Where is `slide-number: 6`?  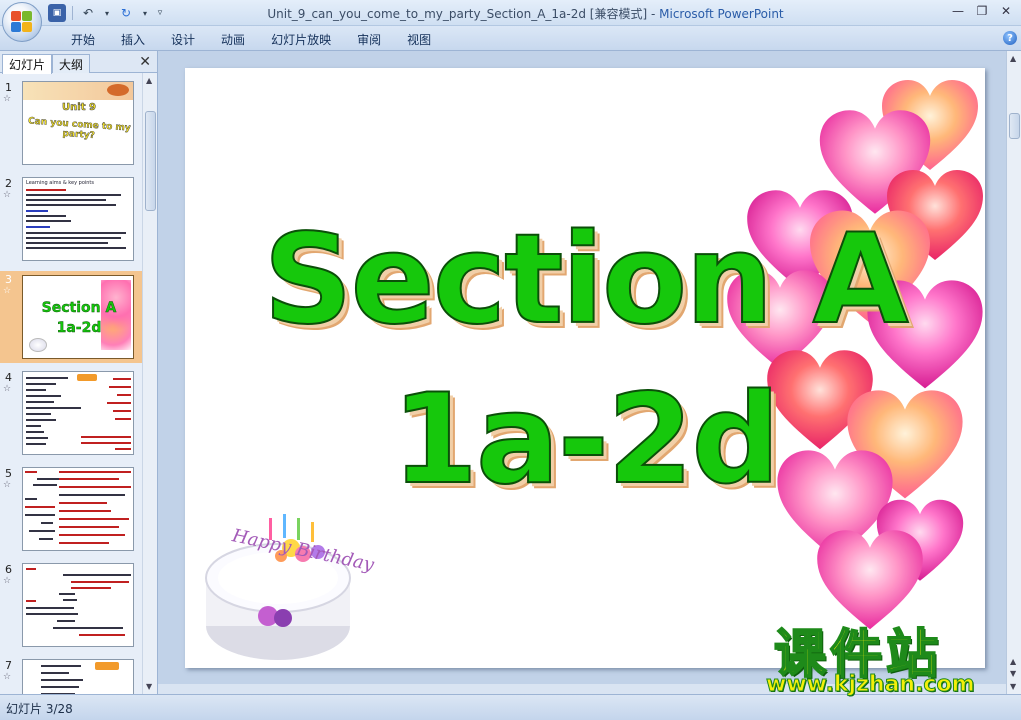
slide-number: 6 is located at coordinates (8, 569).